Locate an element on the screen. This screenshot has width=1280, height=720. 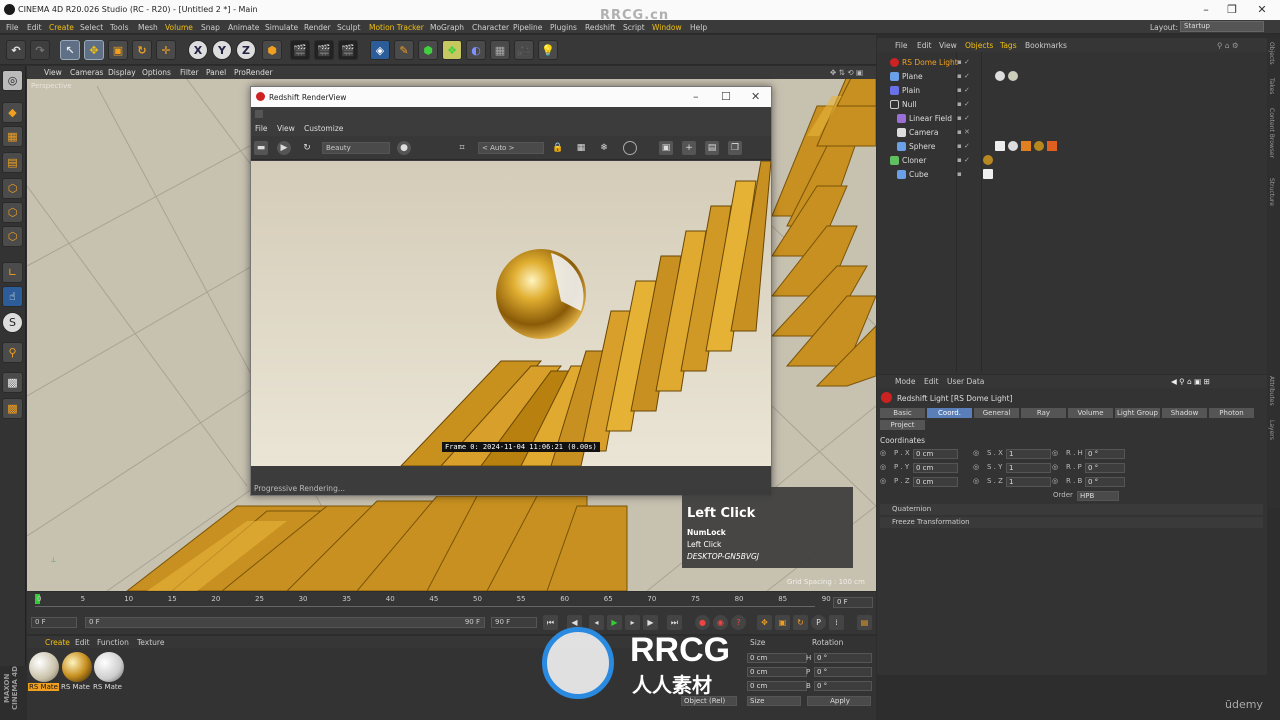
om-menu-edit: Edit is located at coordinates (924, 45).